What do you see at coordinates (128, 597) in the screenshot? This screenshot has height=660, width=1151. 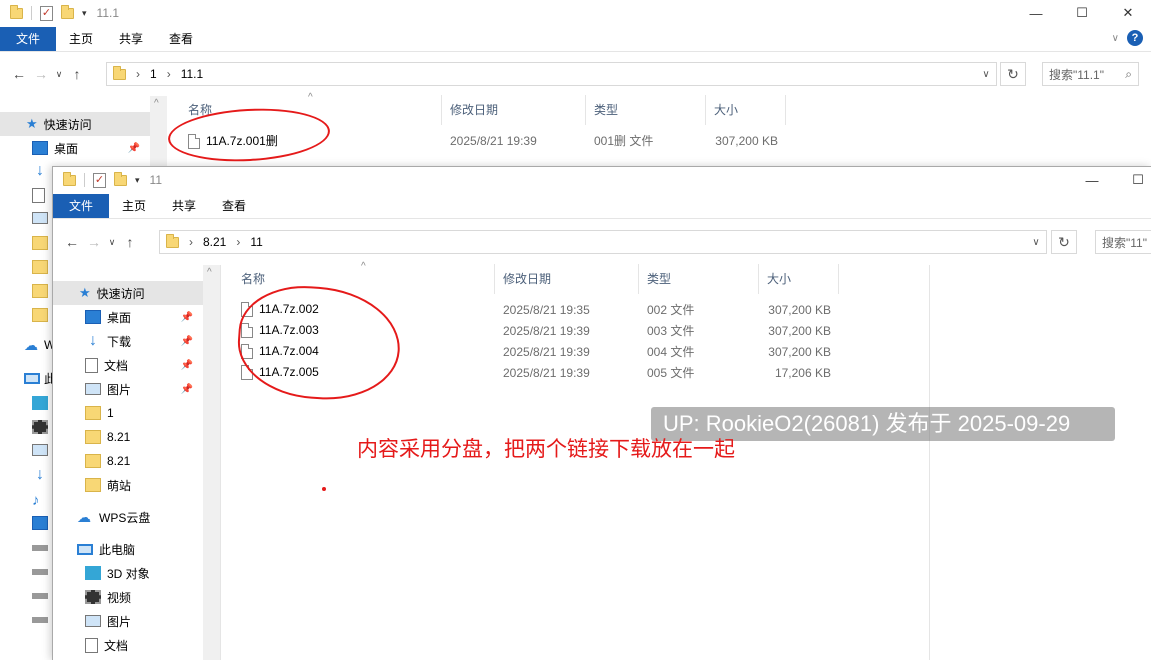 I see `tree-item-videos: 视频` at bounding box center [128, 597].